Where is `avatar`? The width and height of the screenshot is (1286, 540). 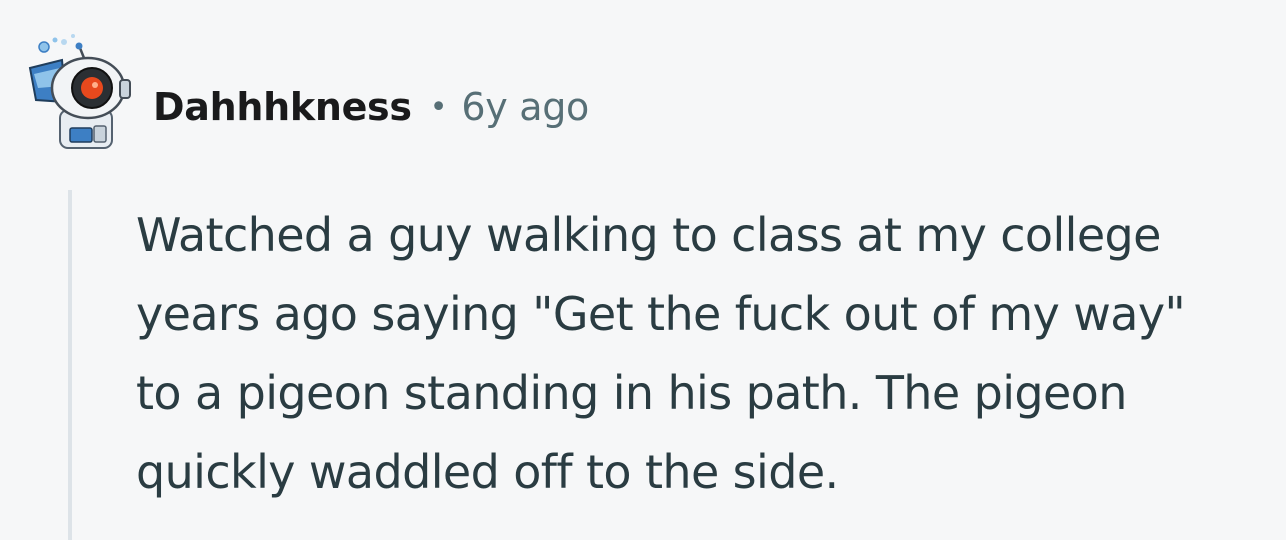
avatar is located at coordinates (82, 95).